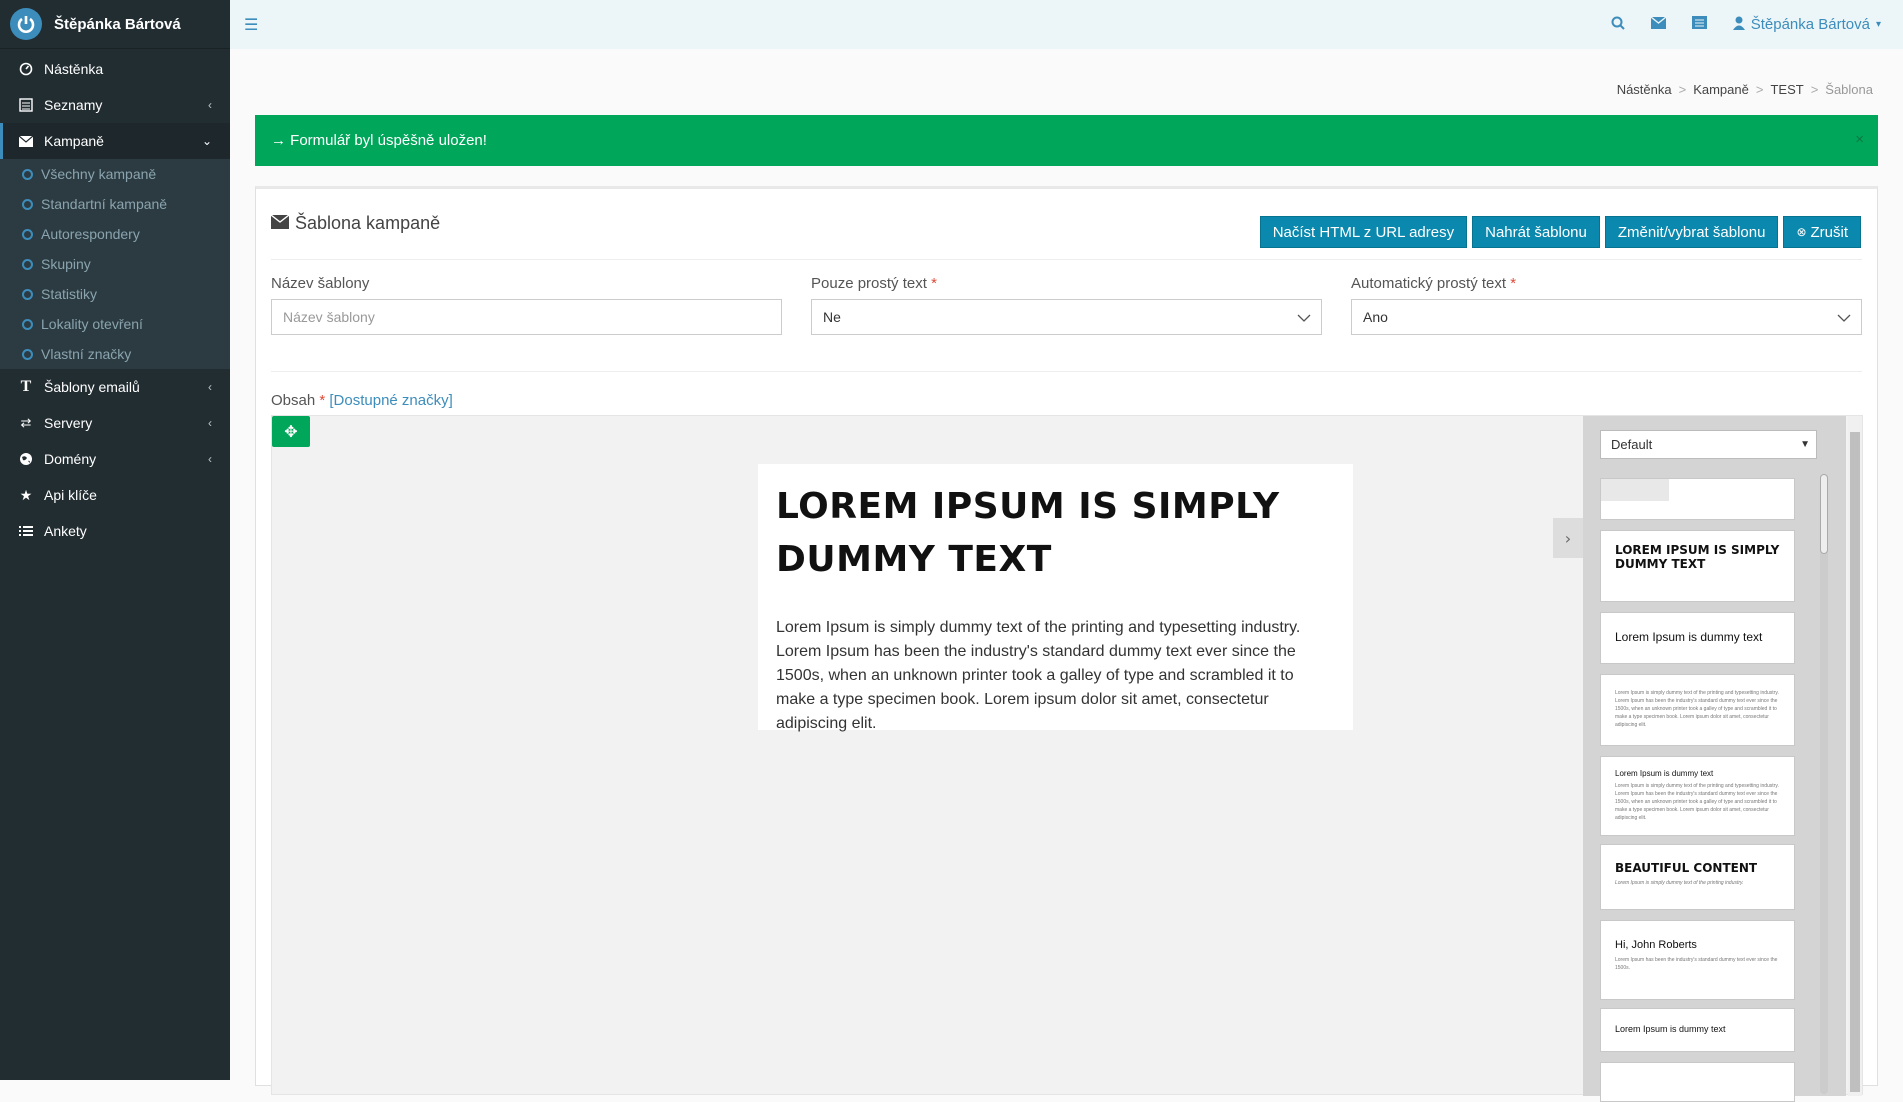  I want to click on plain-text-select: Ne, so click(1066, 317).